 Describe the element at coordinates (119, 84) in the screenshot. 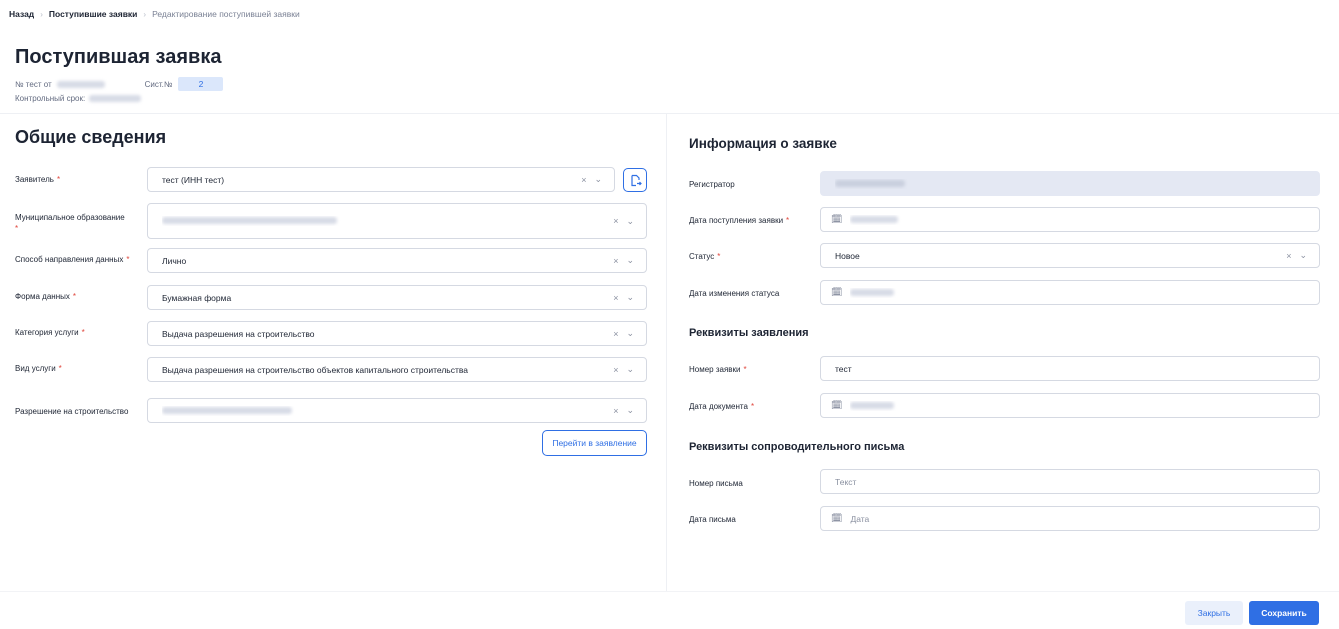

I see `request-meta: № тест от Сист.№ 2` at that location.